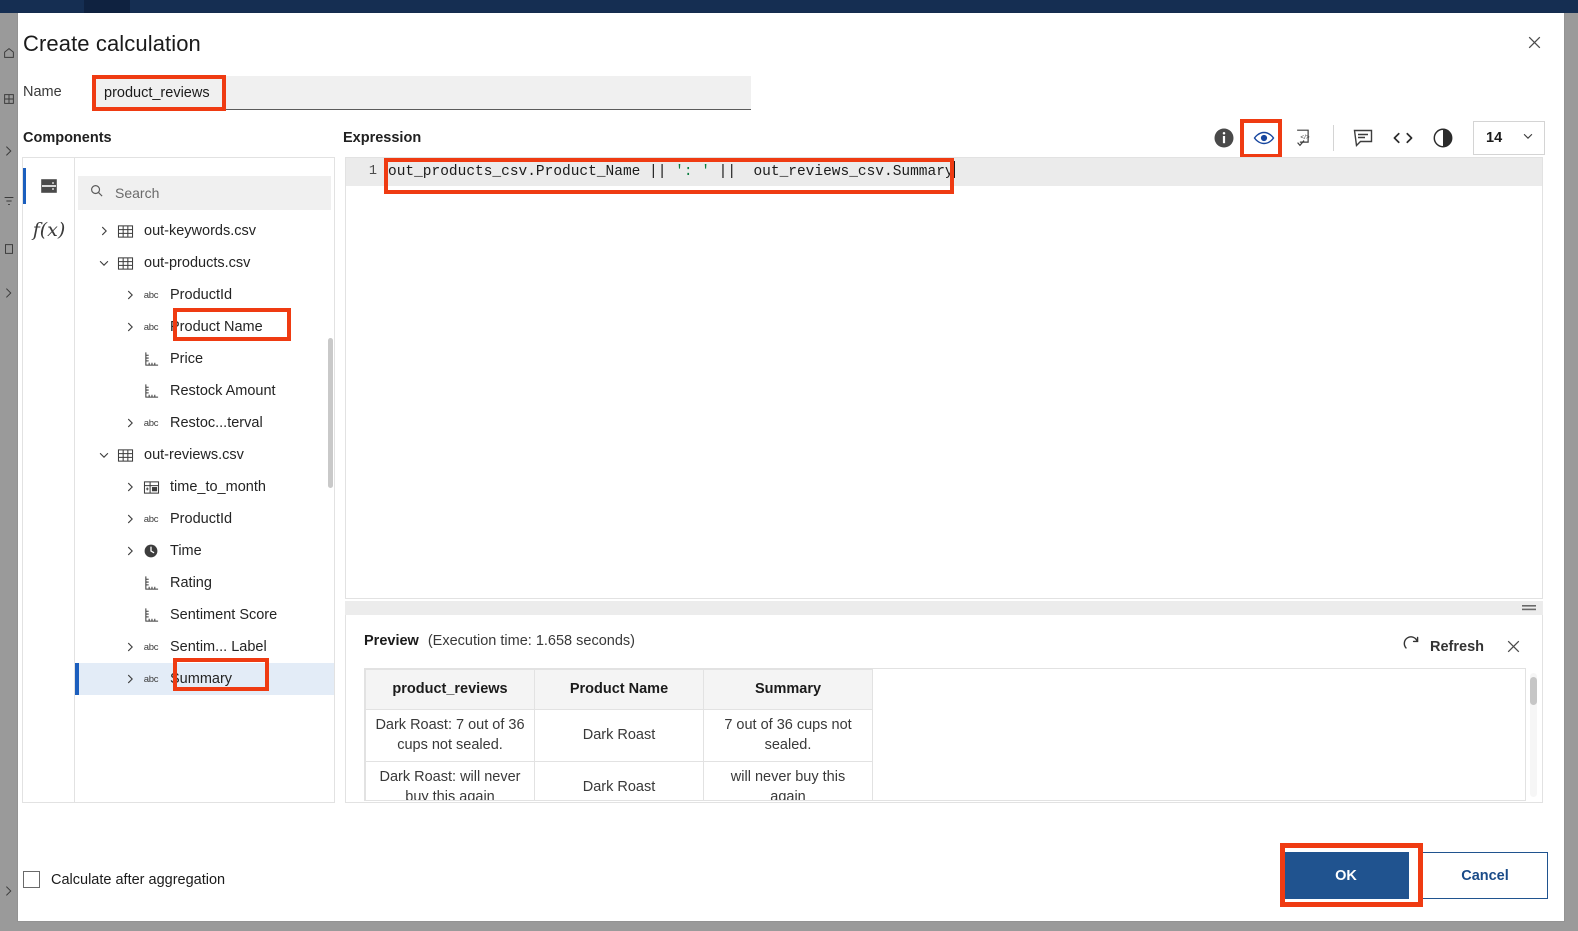 The width and height of the screenshot is (1578, 931). Describe the element at coordinates (1363, 138) in the screenshot. I see `comment-icon` at that location.